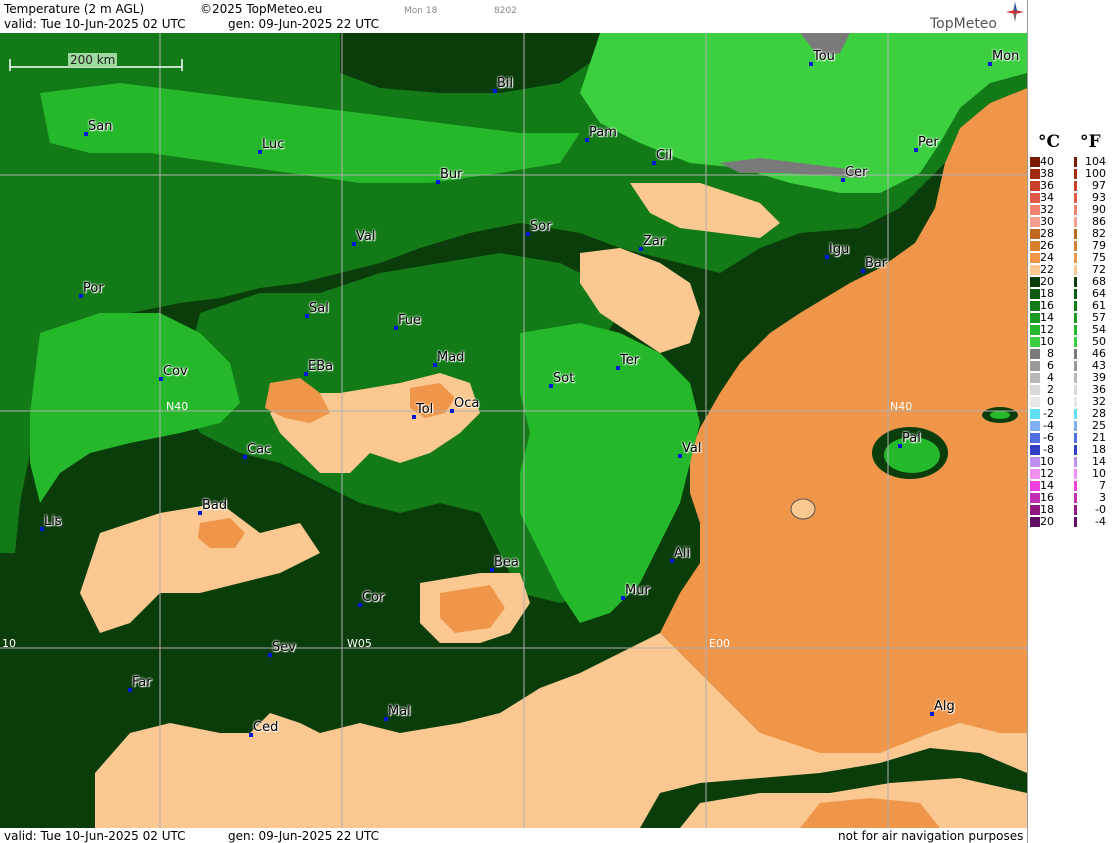 The height and width of the screenshot is (843, 1117). I want to click on city-label: Bea, so click(506, 562).